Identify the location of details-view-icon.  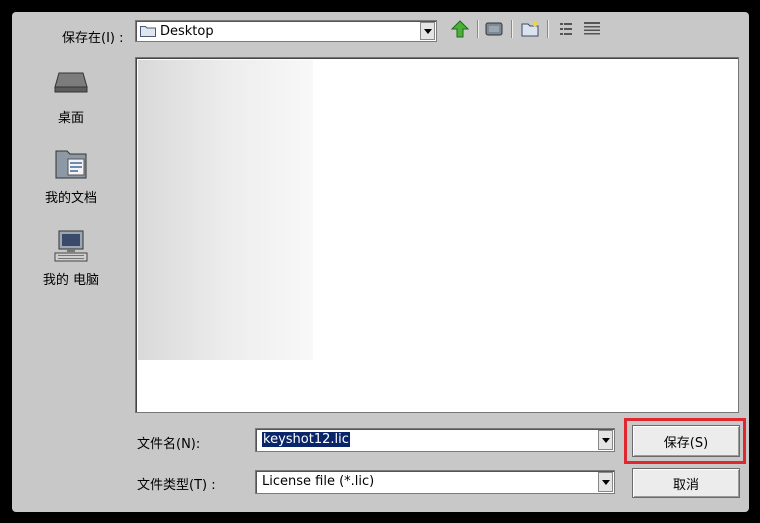
(592, 28).